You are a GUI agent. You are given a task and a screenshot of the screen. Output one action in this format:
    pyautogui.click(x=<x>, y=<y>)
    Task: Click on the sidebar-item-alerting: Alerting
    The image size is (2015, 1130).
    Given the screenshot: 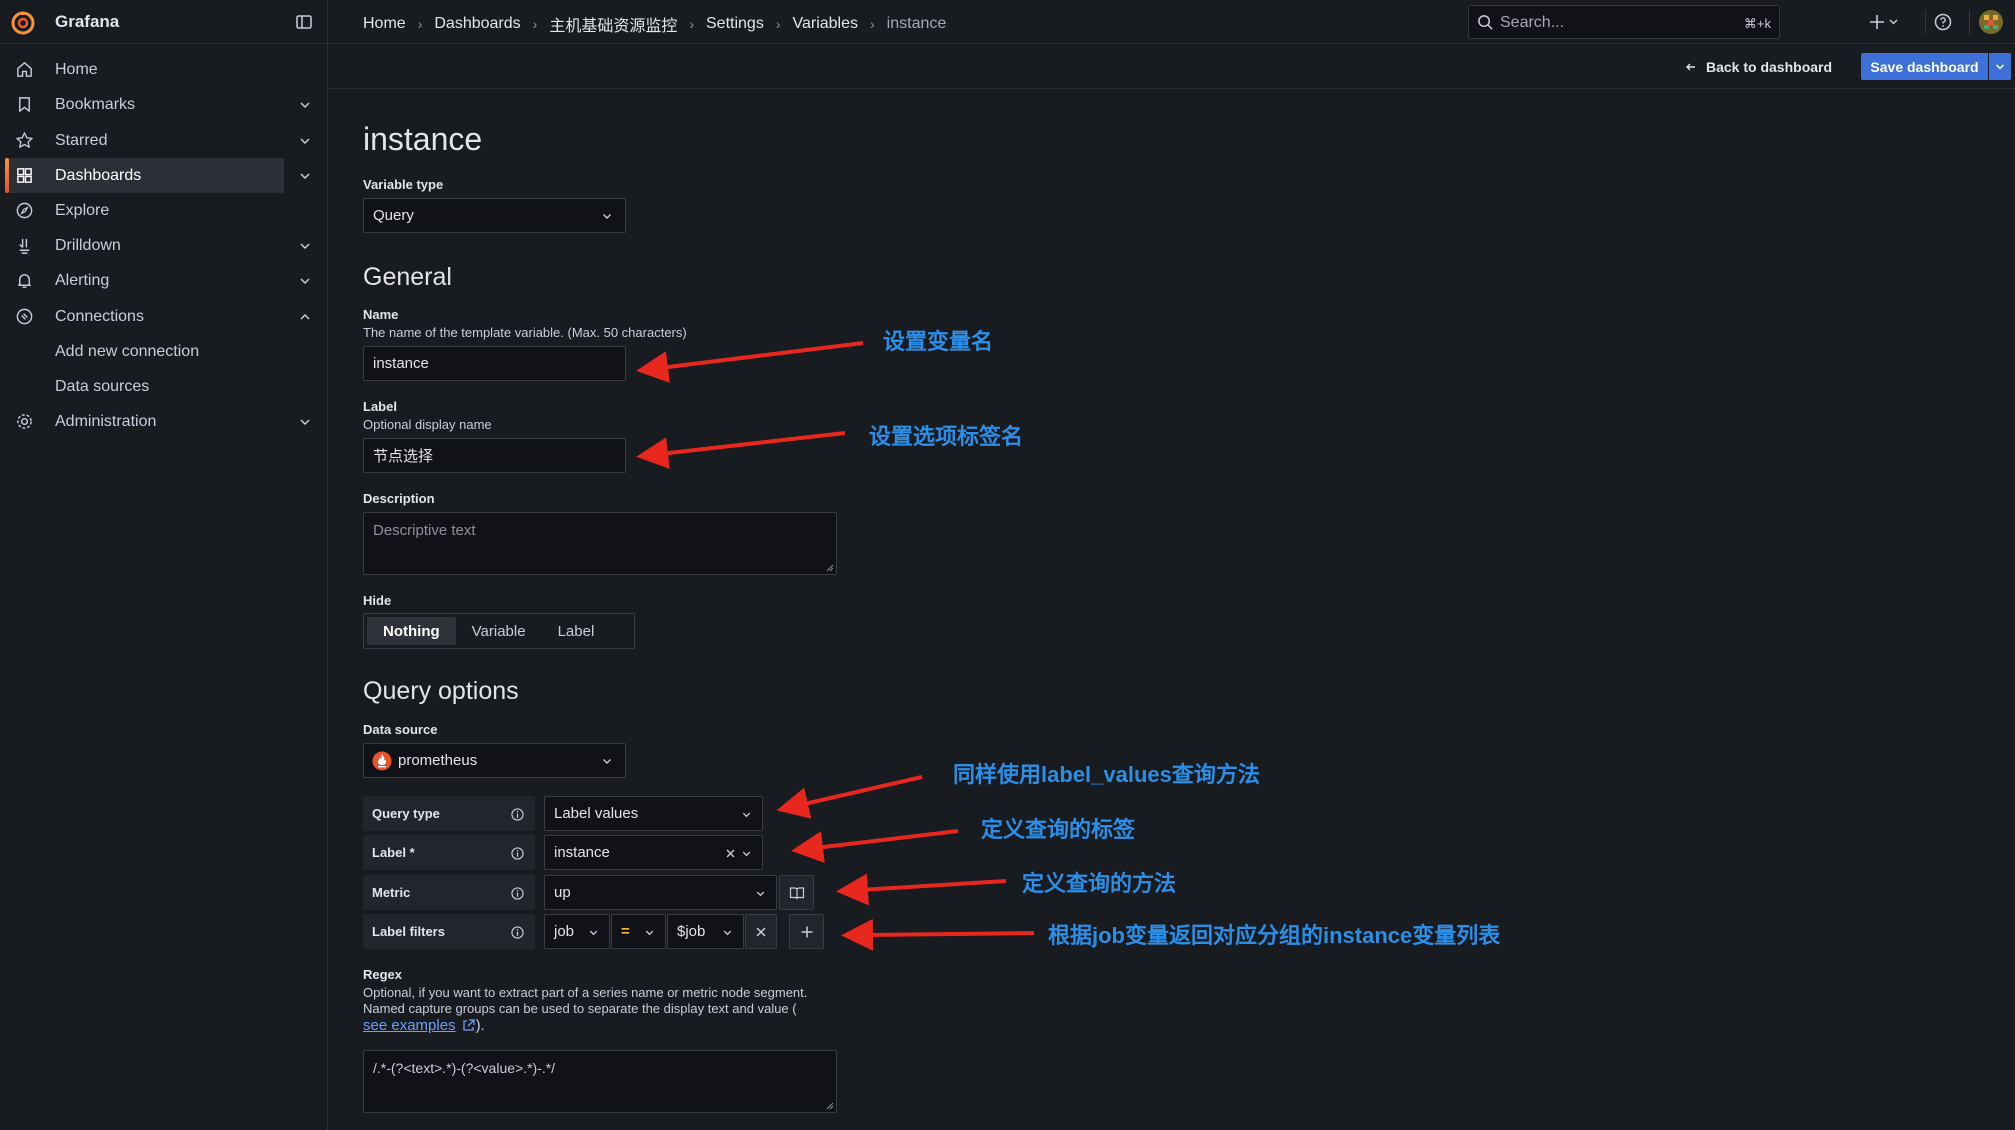 What is the action you would take?
    pyautogui.click(x=164, y=280)
    